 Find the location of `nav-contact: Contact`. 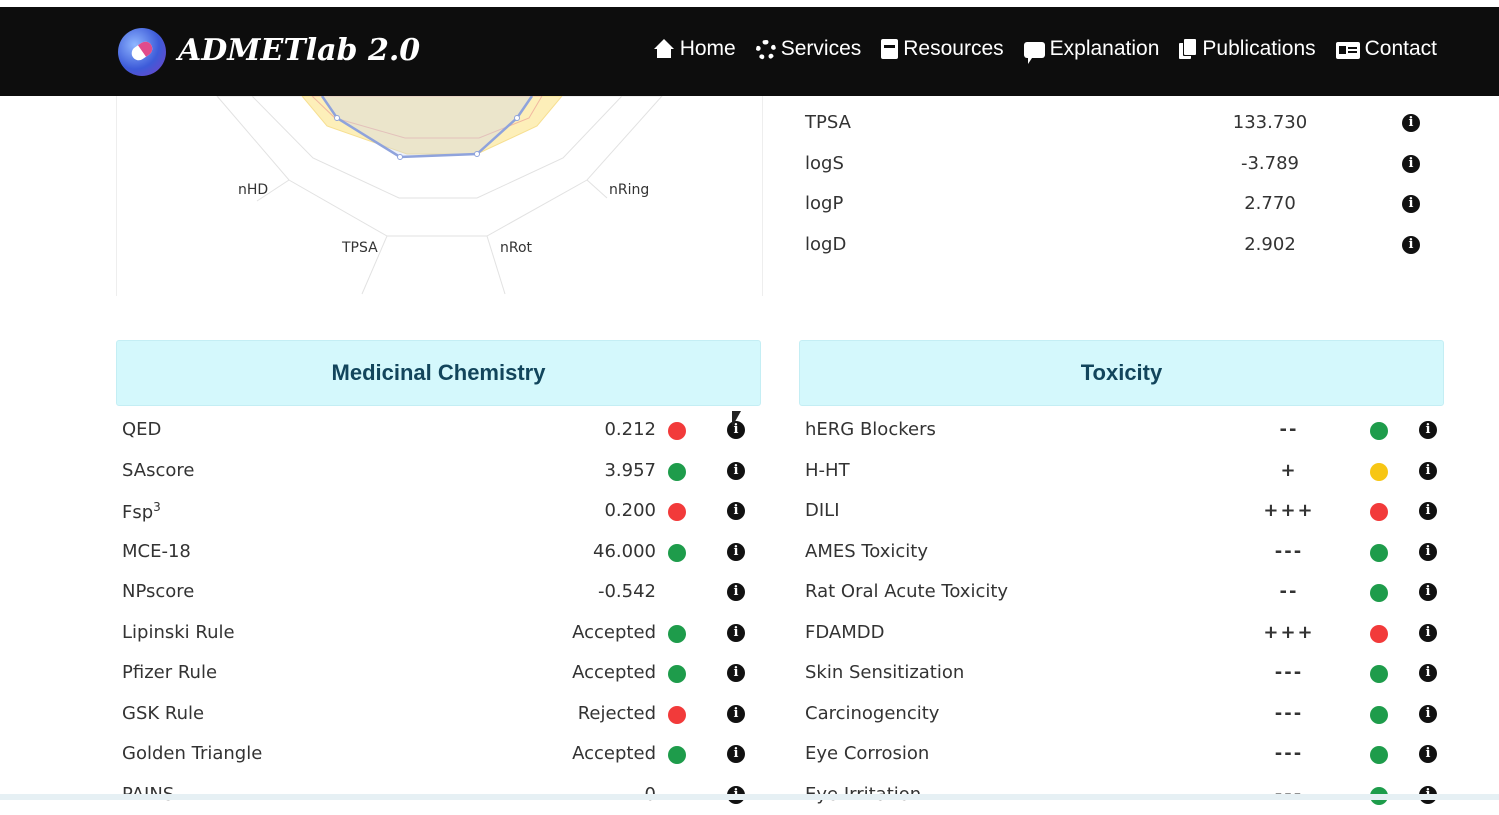

nav-contact: Contact is located at coordinates (1386, 49).